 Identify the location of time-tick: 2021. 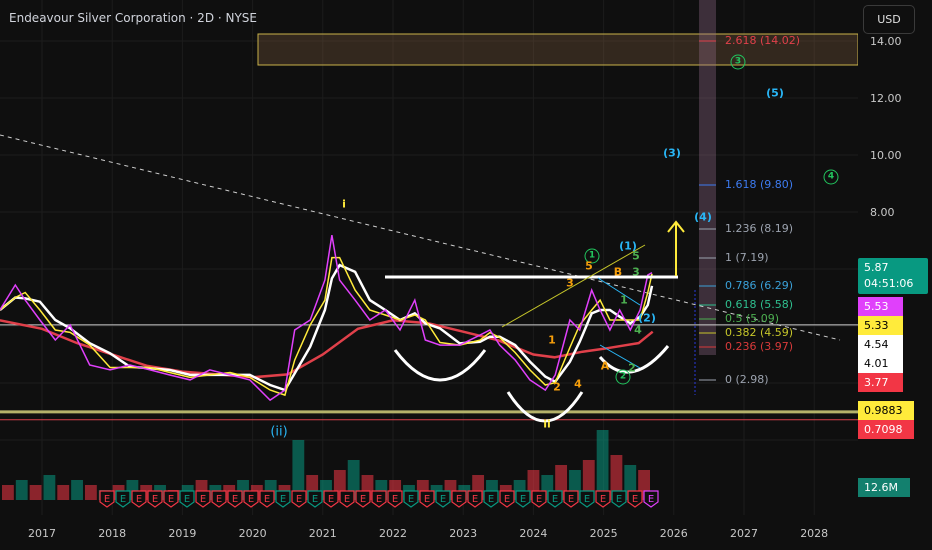
(322, 533).